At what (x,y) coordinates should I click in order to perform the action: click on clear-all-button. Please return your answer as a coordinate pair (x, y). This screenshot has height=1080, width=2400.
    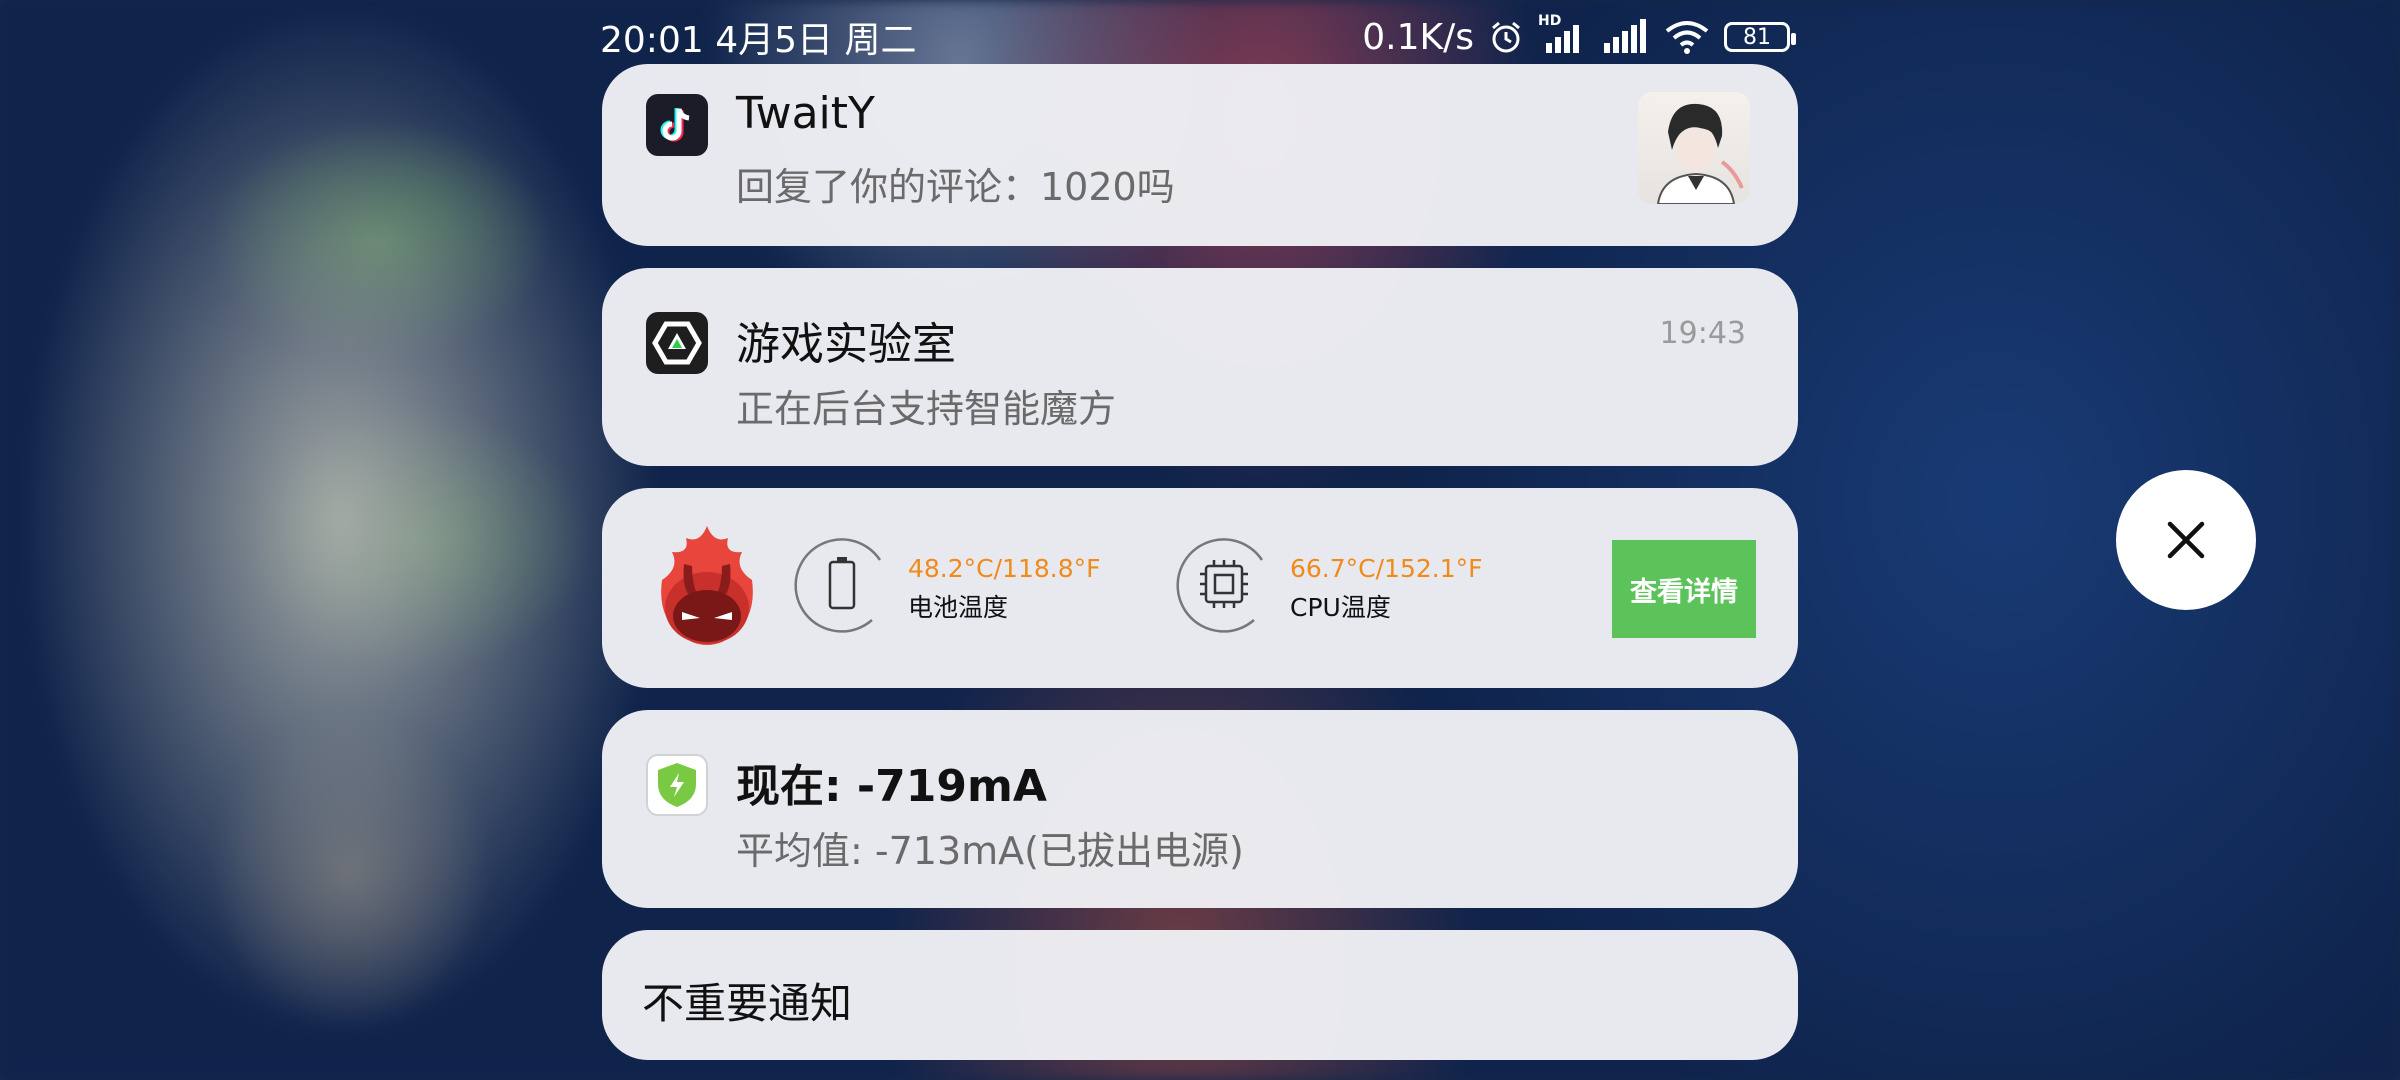
    Looking at the image, I should click on (2186, 540).